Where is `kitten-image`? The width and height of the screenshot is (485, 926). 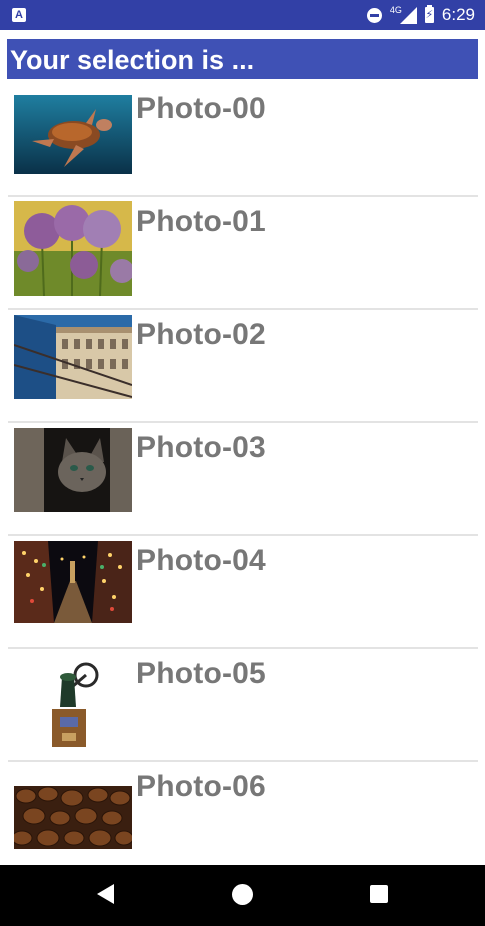
kitten-image is located at coordinates (73, 470).